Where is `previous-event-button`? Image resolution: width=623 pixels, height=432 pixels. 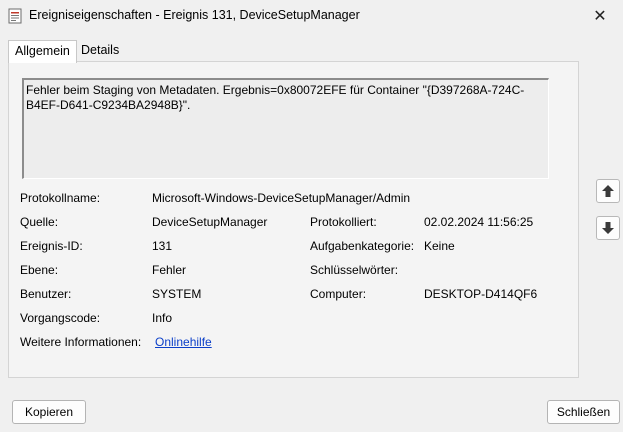
previous-event-button is located at coordinates (608, 191).